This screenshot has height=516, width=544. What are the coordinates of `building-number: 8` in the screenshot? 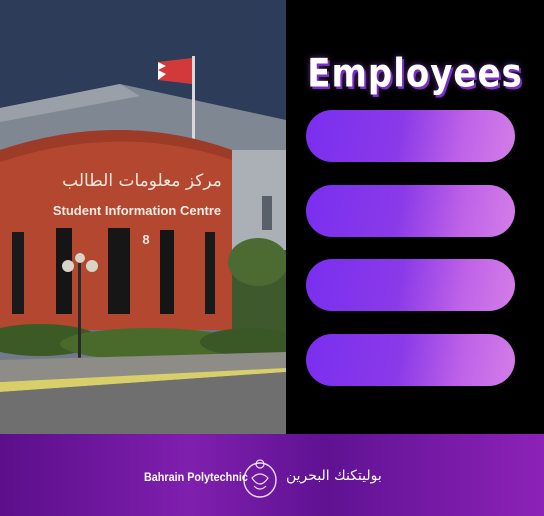 It's located at (145, 239).